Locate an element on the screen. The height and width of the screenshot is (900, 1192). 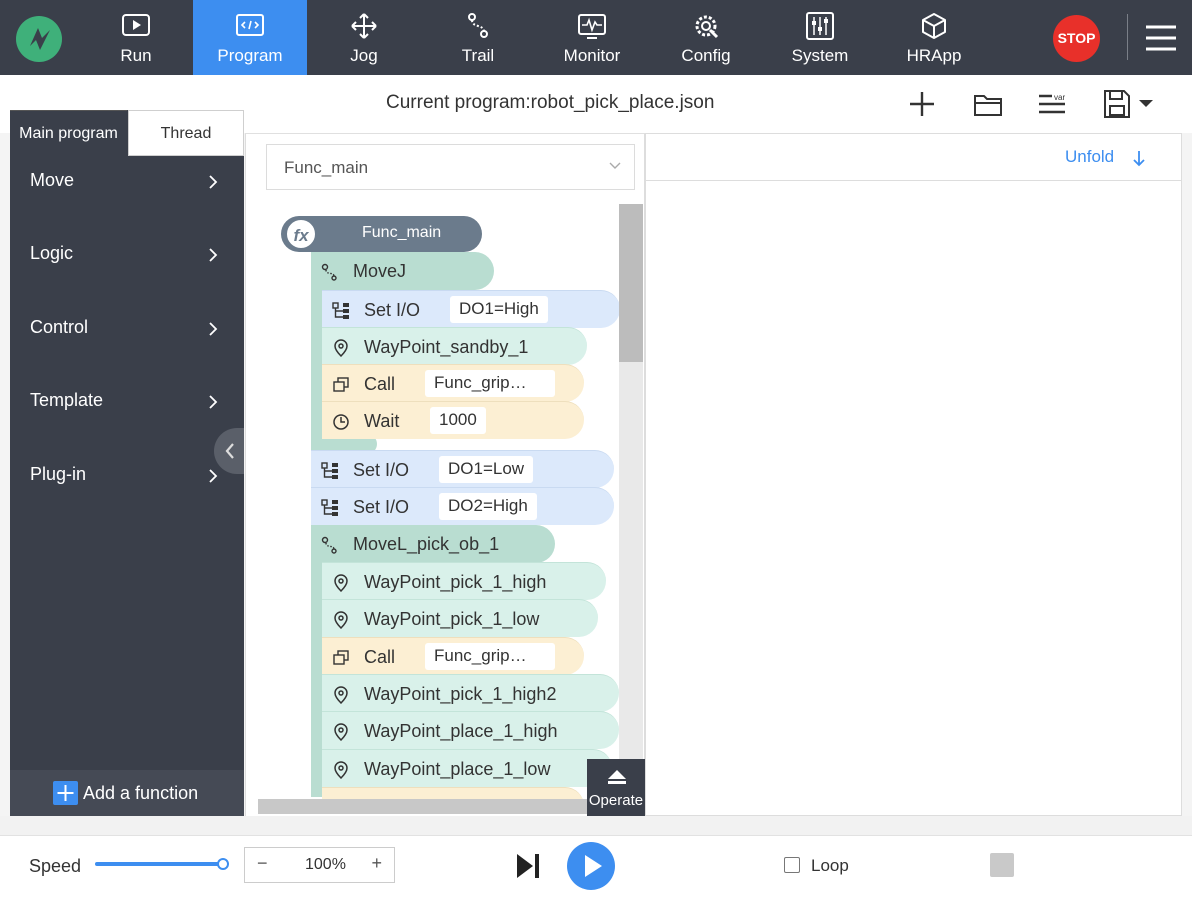
nav-label: Config is located at coordinates (706, 55).